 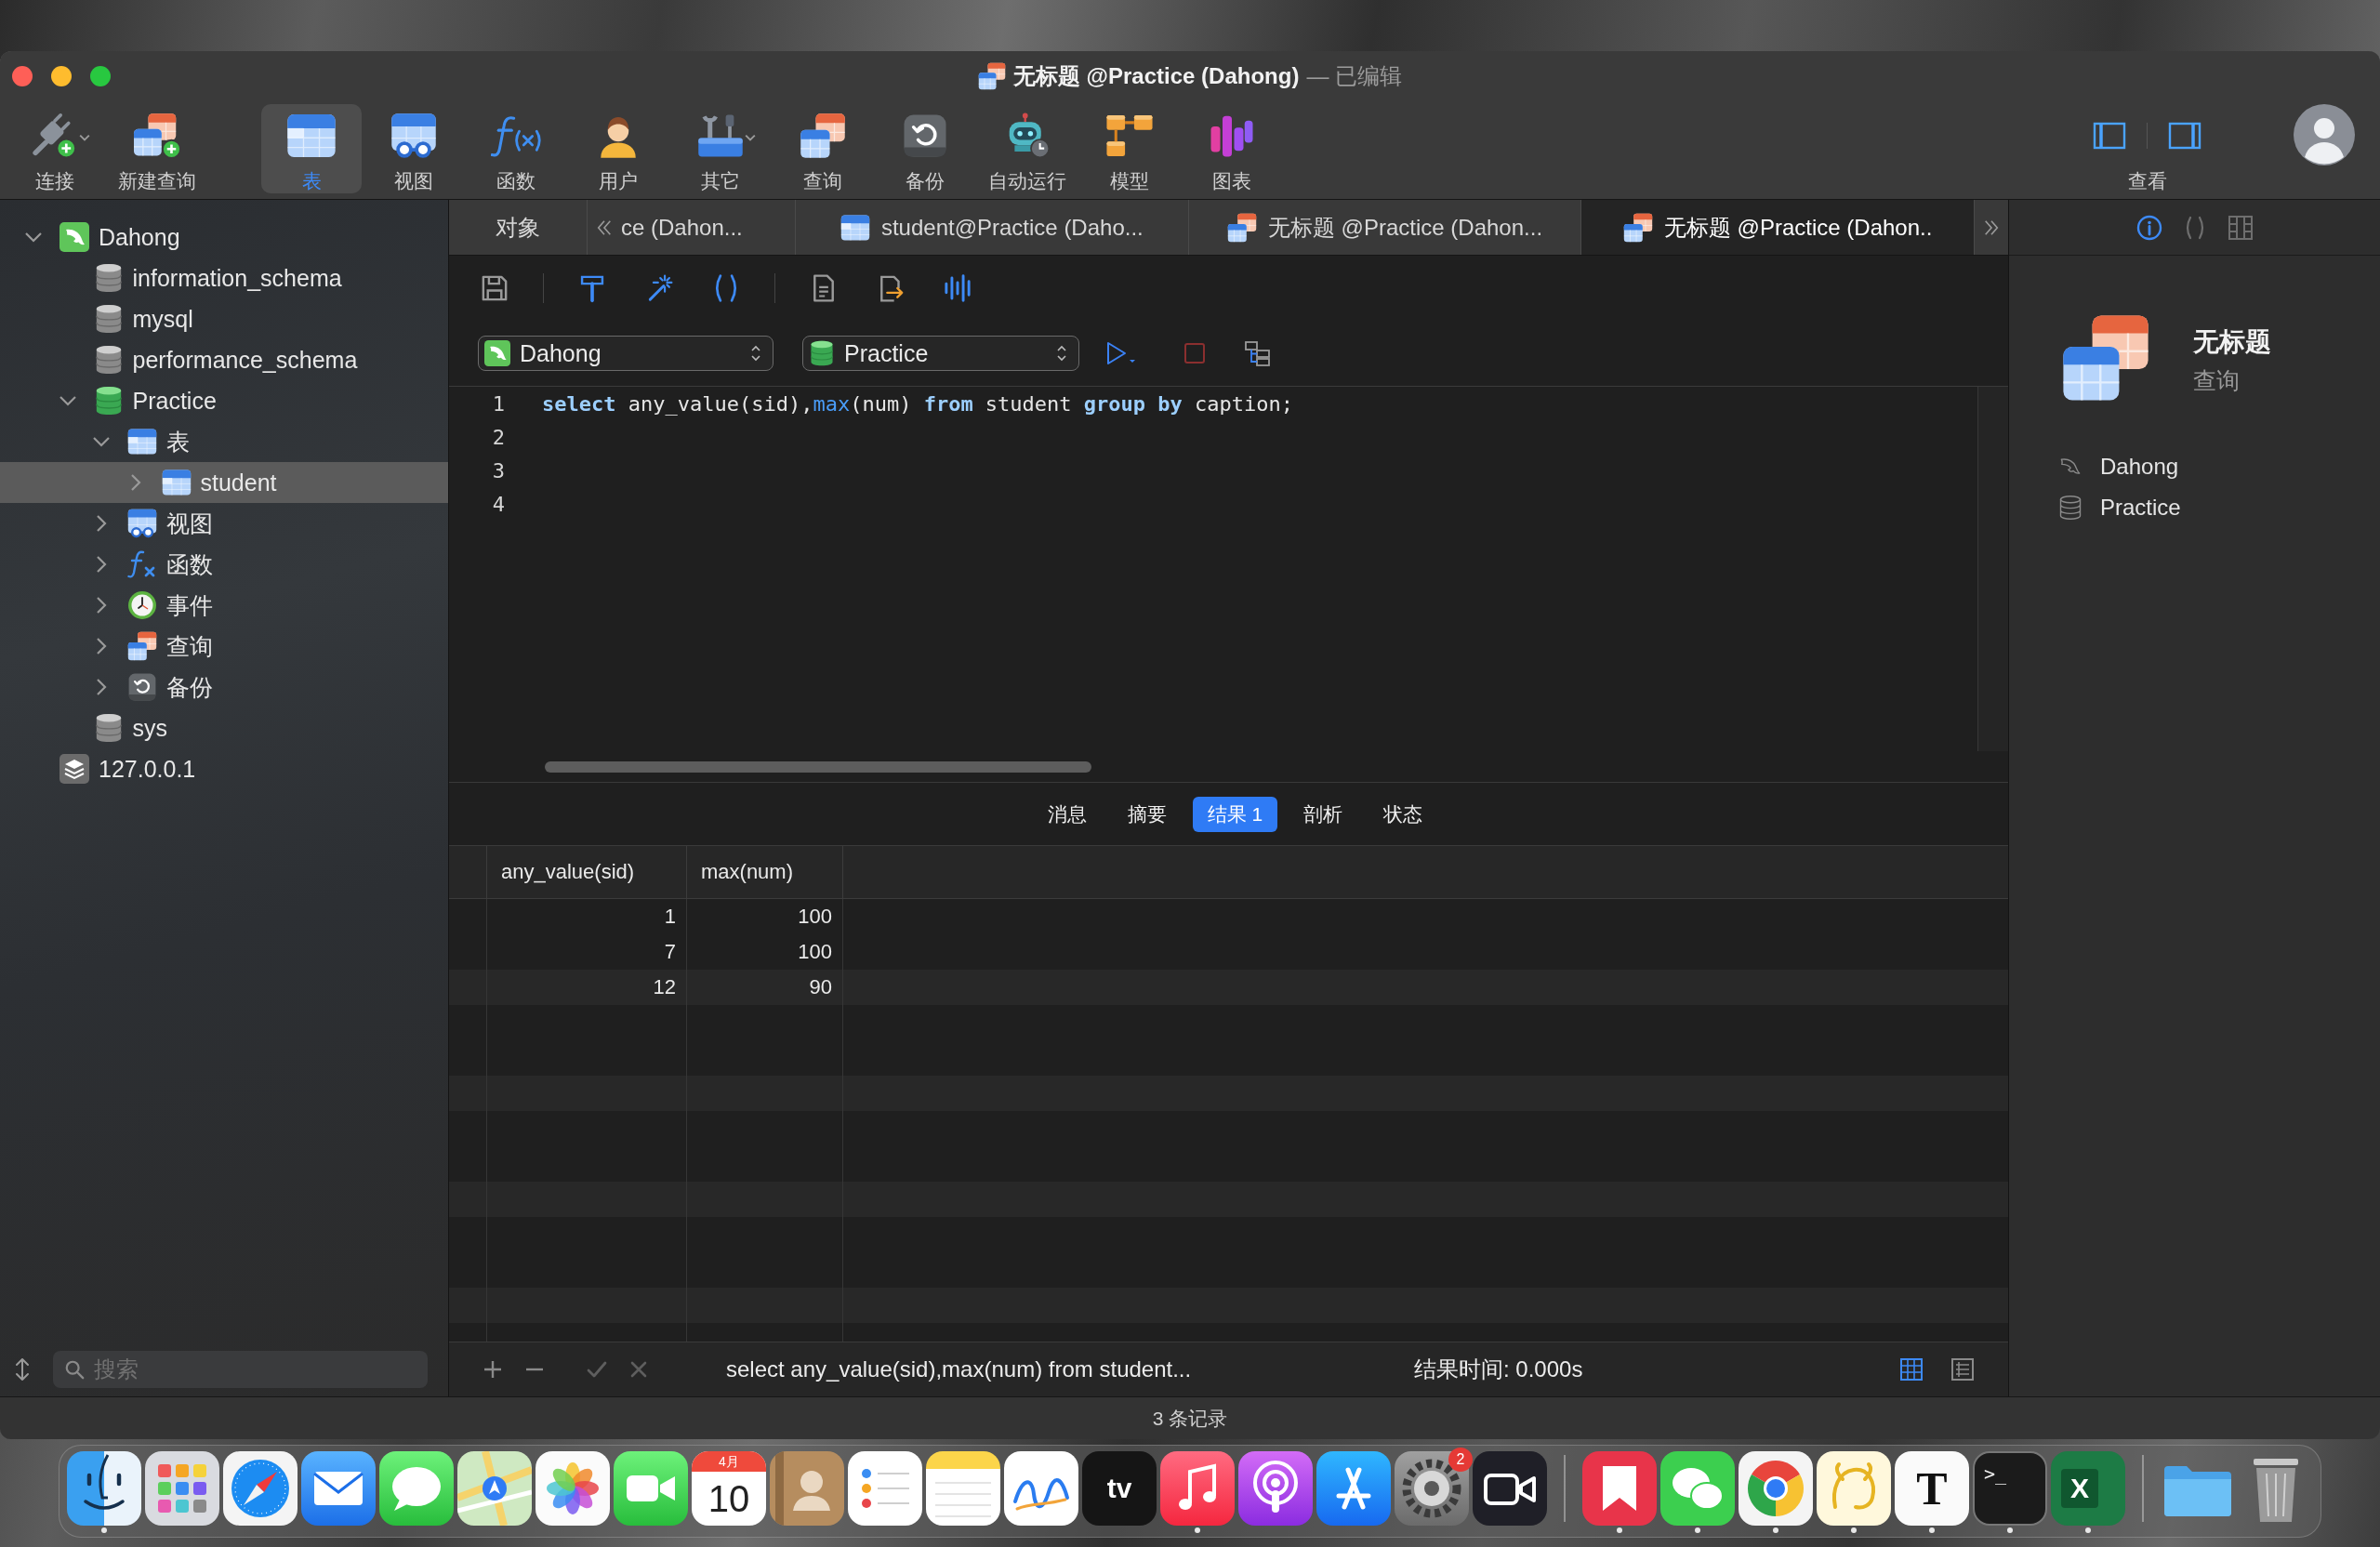 What do you see at coordinates (618, 148) in the screenshot?
I see `toolbar-button: 用户` at bounding box center [618, 148].